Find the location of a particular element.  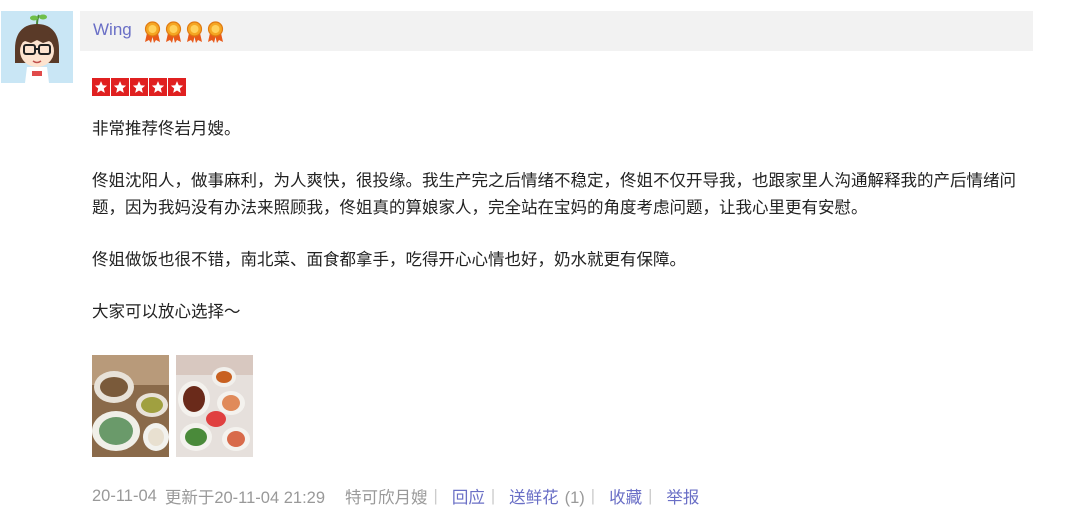

flower-count: (1) is located at coordinates (574, 498).